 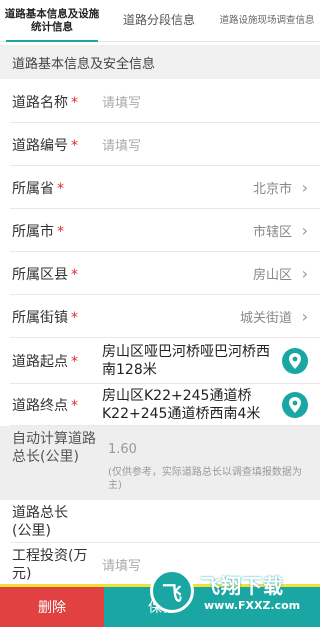 I want to click on total-length-label: 道路总长(公里), so click(x=40, y=521).